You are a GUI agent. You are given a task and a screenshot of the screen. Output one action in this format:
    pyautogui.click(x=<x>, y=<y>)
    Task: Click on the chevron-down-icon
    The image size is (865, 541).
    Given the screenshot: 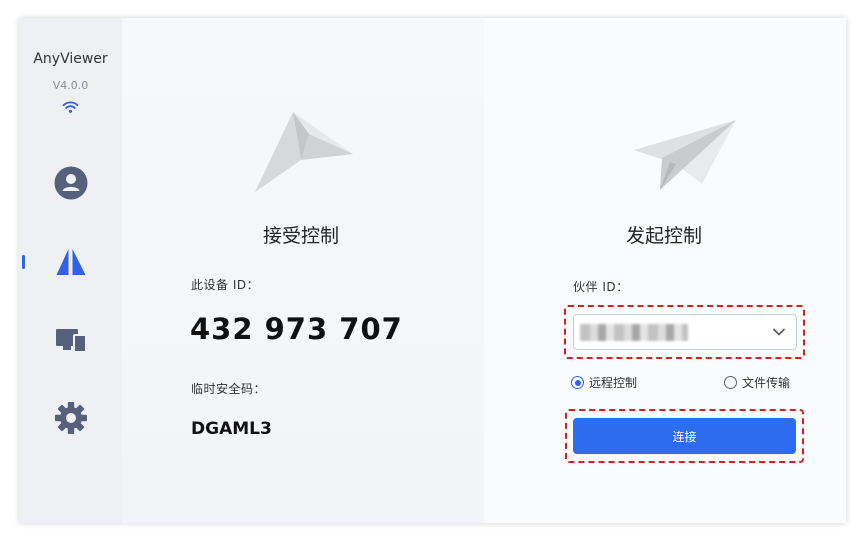 What is the action you would take?
    pyautogui.click(x=779, y=332)
    